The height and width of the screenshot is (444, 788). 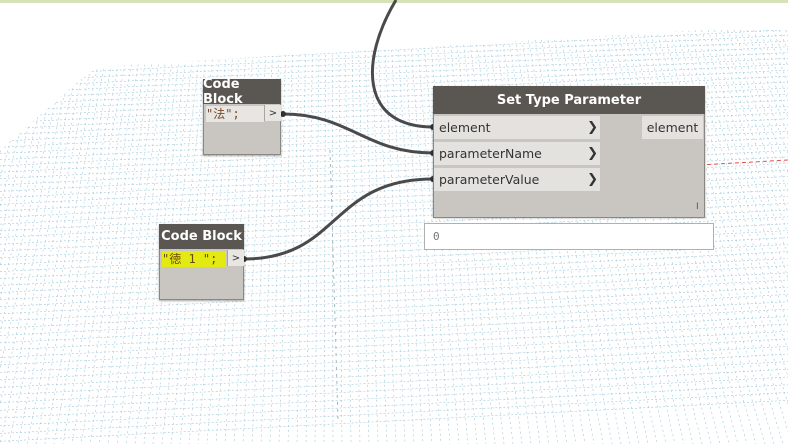 What do you see at coordinates (490, 153) in the screenshot?
I see `port-label: parameterName` at bounding box center [490, 153].